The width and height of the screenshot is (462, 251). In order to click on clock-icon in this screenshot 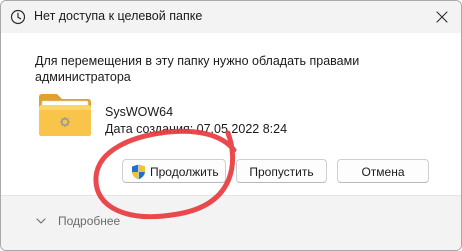, I will do `click(18, 17)`.